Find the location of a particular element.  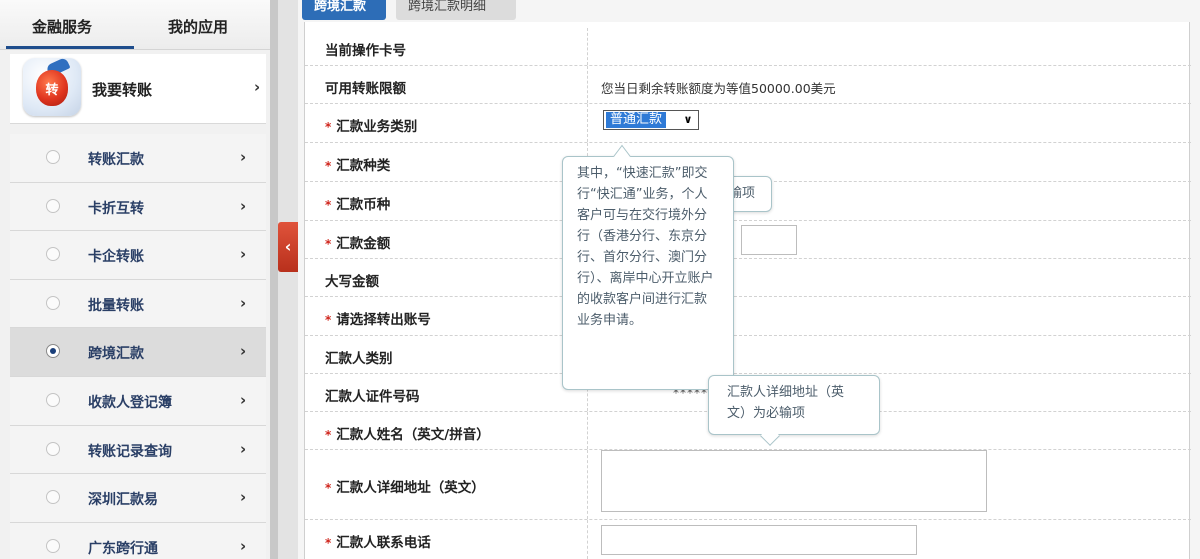

money-bag-glyph: 转 is located at coordinates (52, 90).